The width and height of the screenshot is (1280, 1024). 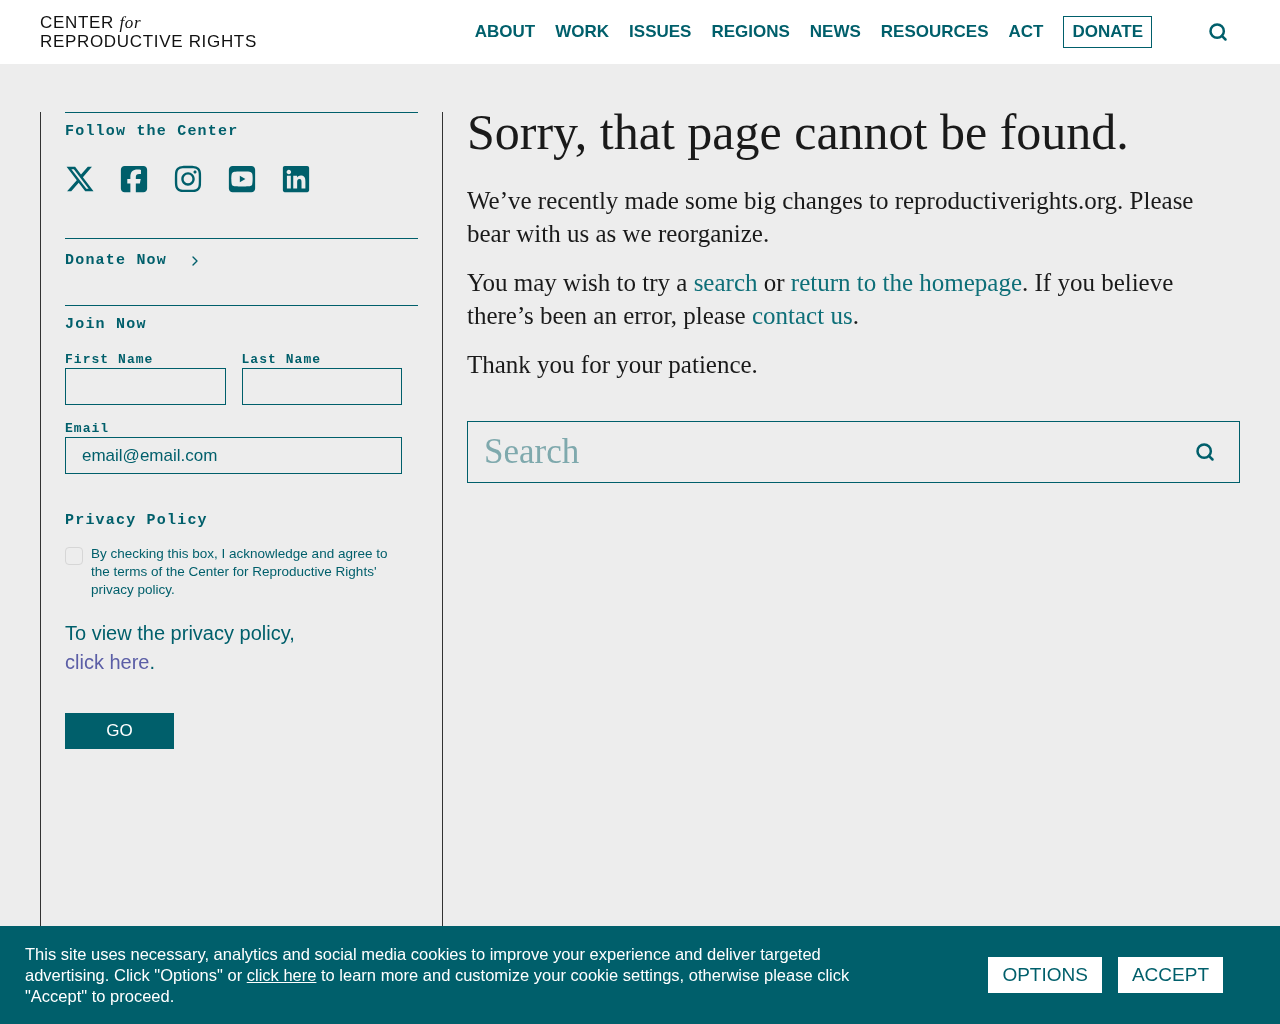 I want to click on field-label: Last Name, so click(x=282, y=360).